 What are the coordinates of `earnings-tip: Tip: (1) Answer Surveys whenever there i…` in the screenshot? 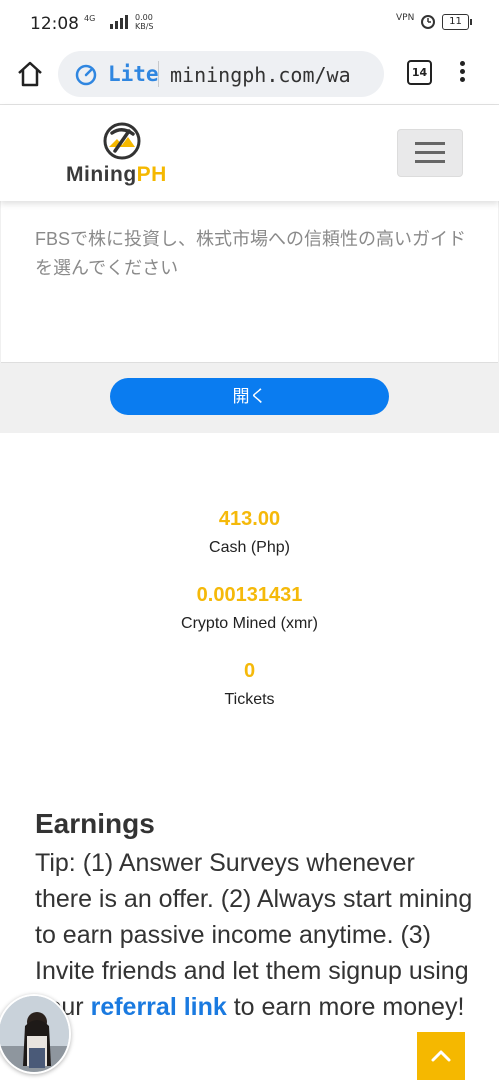 It's located at (255, 935).